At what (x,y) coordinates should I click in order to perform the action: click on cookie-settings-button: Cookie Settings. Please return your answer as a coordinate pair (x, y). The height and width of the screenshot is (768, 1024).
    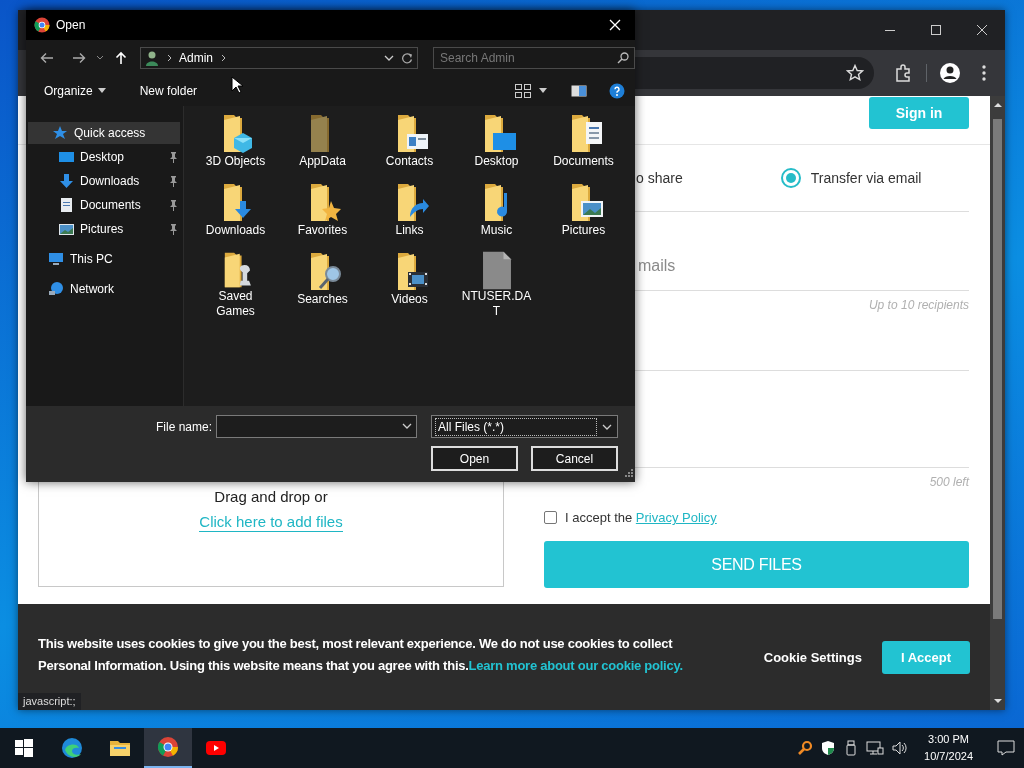
    Looking at the image, I should click on (812, 657).